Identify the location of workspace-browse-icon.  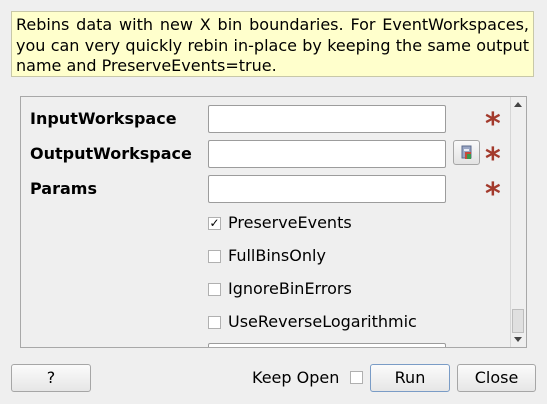
(466, 152).